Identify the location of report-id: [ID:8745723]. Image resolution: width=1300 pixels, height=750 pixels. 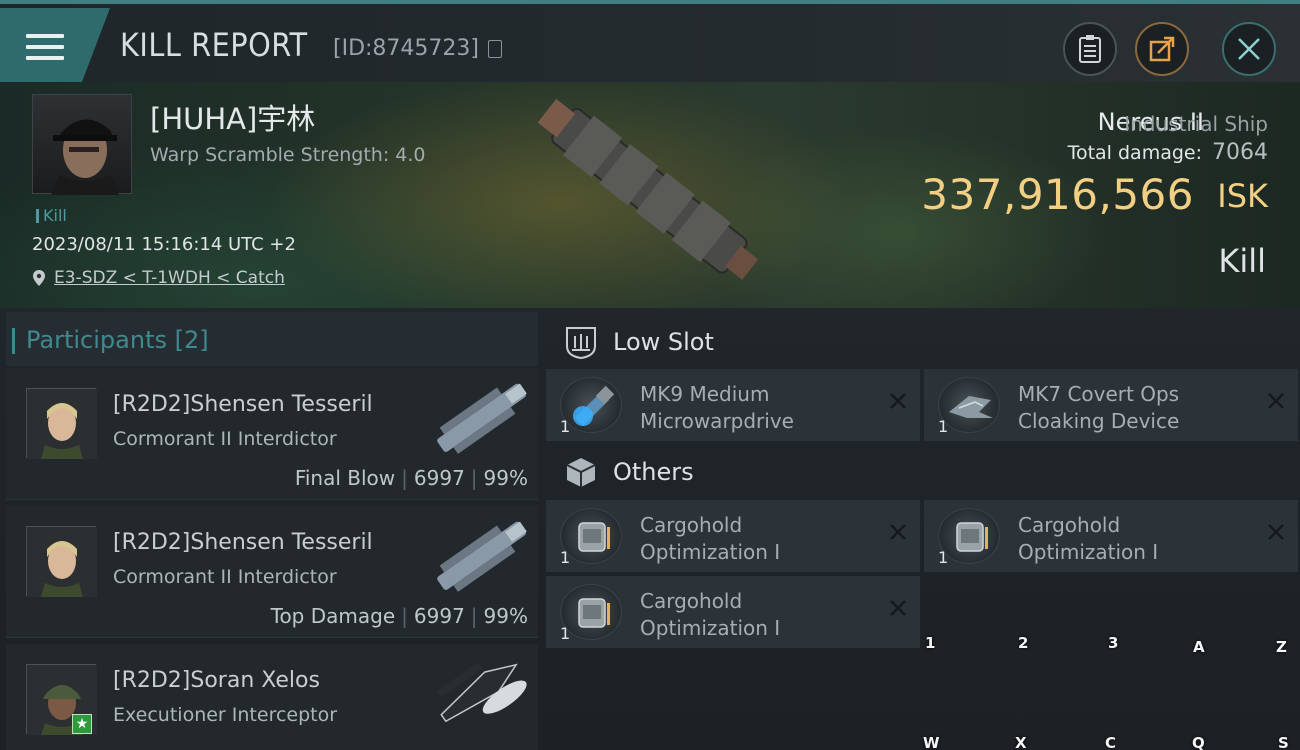
(406, 48).